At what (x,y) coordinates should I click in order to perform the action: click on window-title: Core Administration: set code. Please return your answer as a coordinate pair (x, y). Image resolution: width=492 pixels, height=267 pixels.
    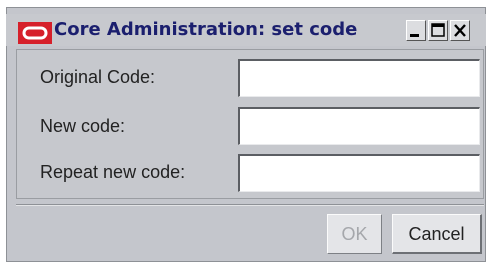
    Looking at the image, I should click on (206, 29).